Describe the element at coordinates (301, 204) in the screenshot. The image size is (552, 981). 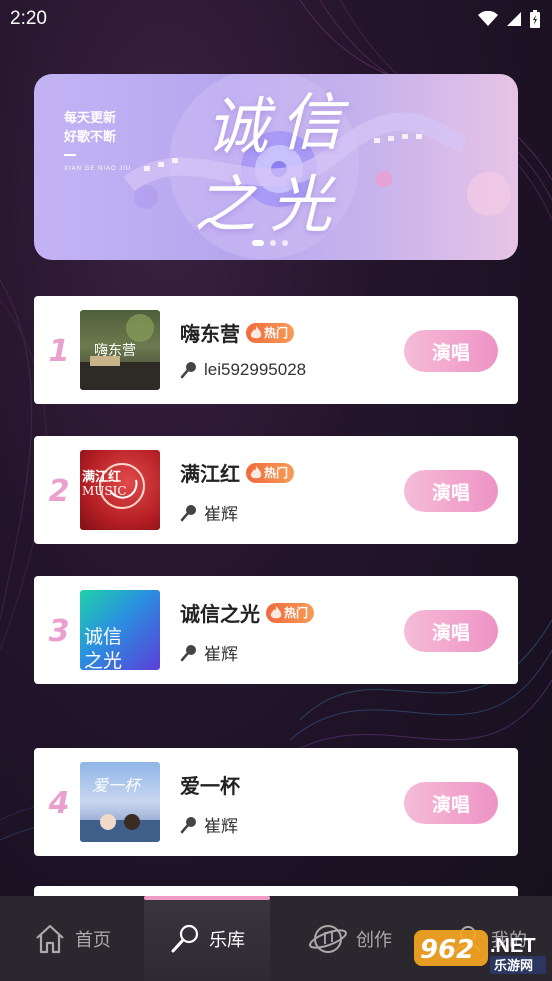
I see `banner-title-char4: 光` at that location.